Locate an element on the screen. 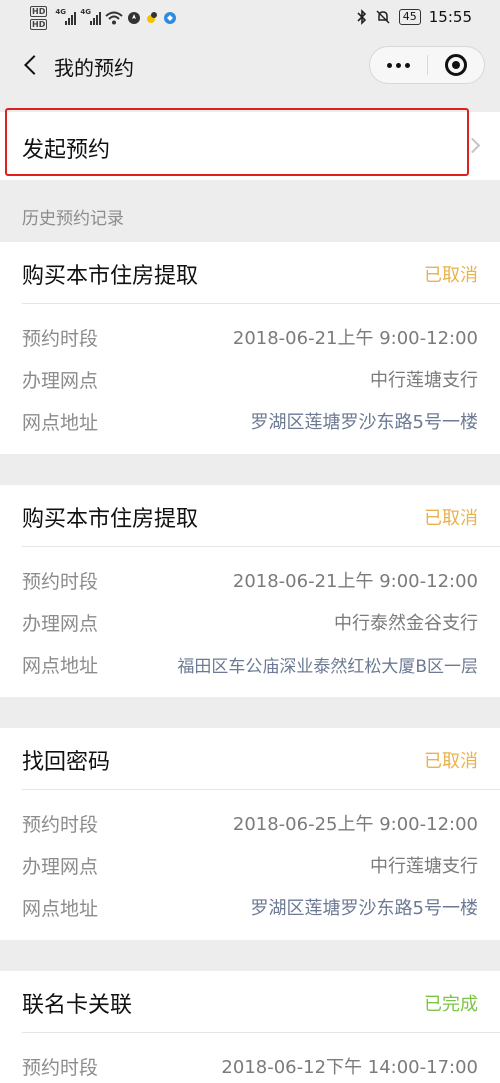 The width and height of the screenshot is (500, 1083). detail-value: 中行泰然金谷支行 is located at coordinates (406, 623).